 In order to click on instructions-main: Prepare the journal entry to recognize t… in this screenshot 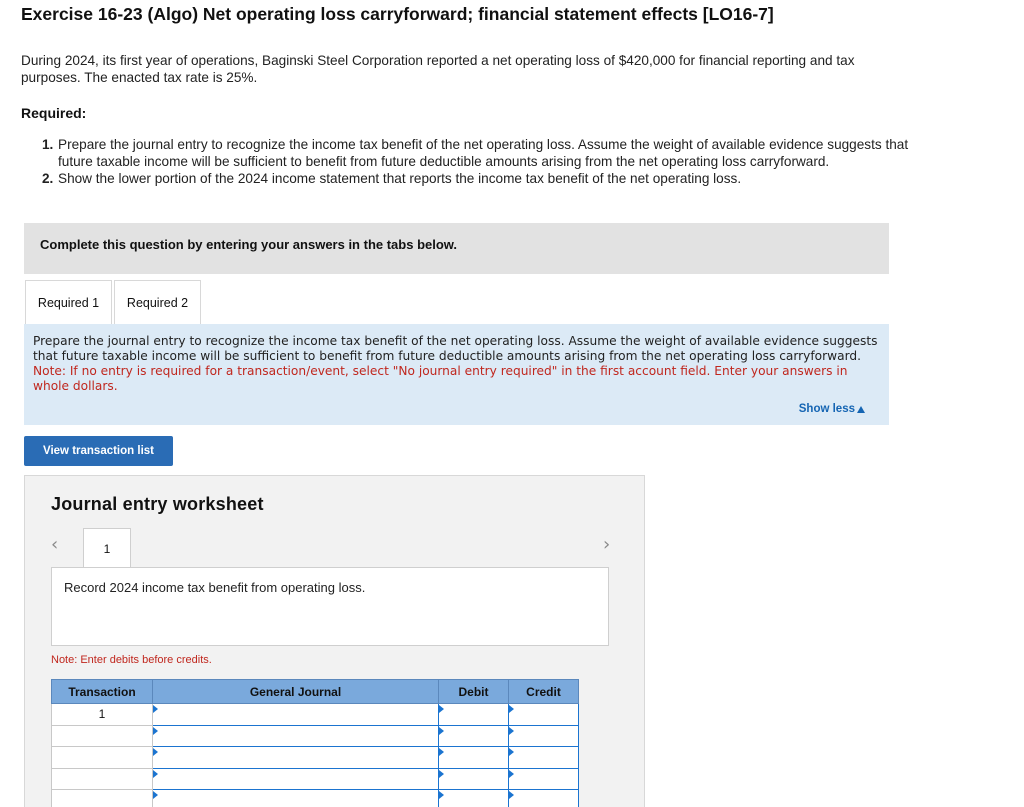, I will do `click(455, 348)`.